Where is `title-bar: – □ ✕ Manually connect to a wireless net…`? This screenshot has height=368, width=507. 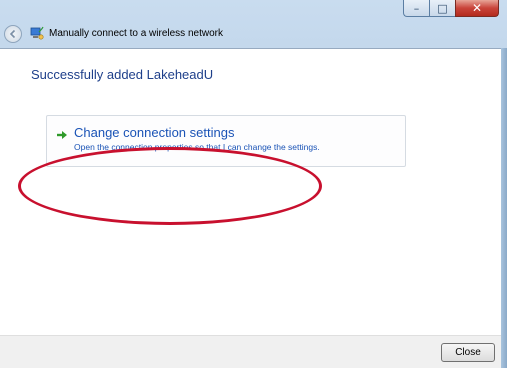 title-bar: – □ ✕ Manually connect to a wireless net… is located at coordinates (253, 24).